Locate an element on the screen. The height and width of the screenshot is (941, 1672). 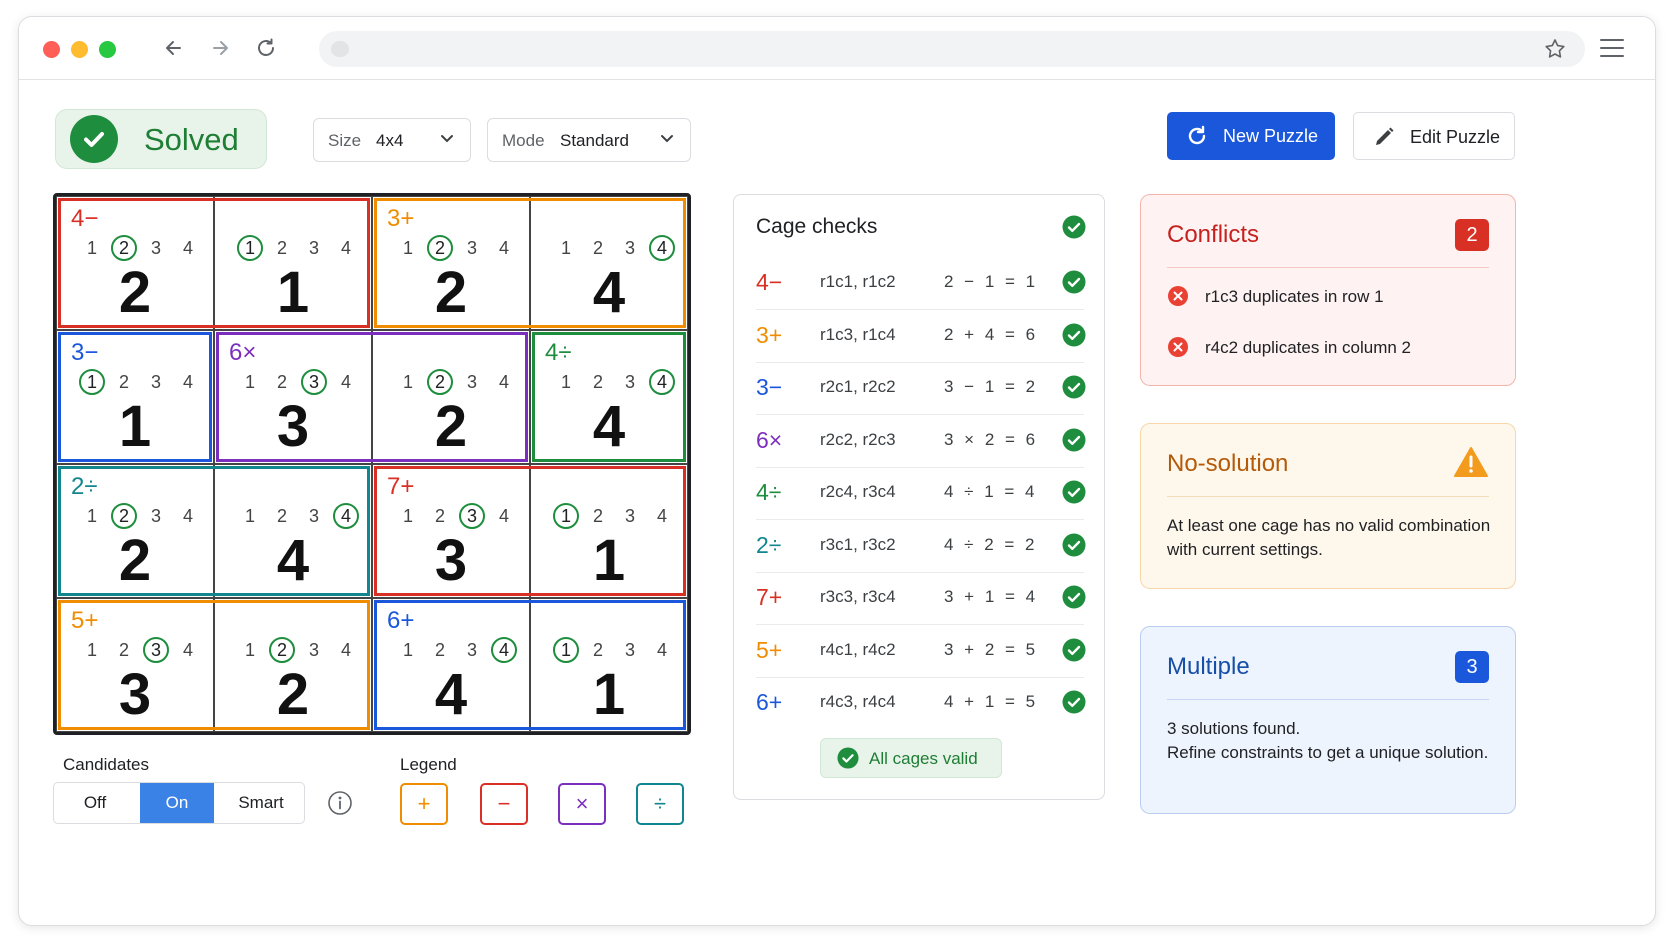
menu-icon is located at coordinates (1612, 48).